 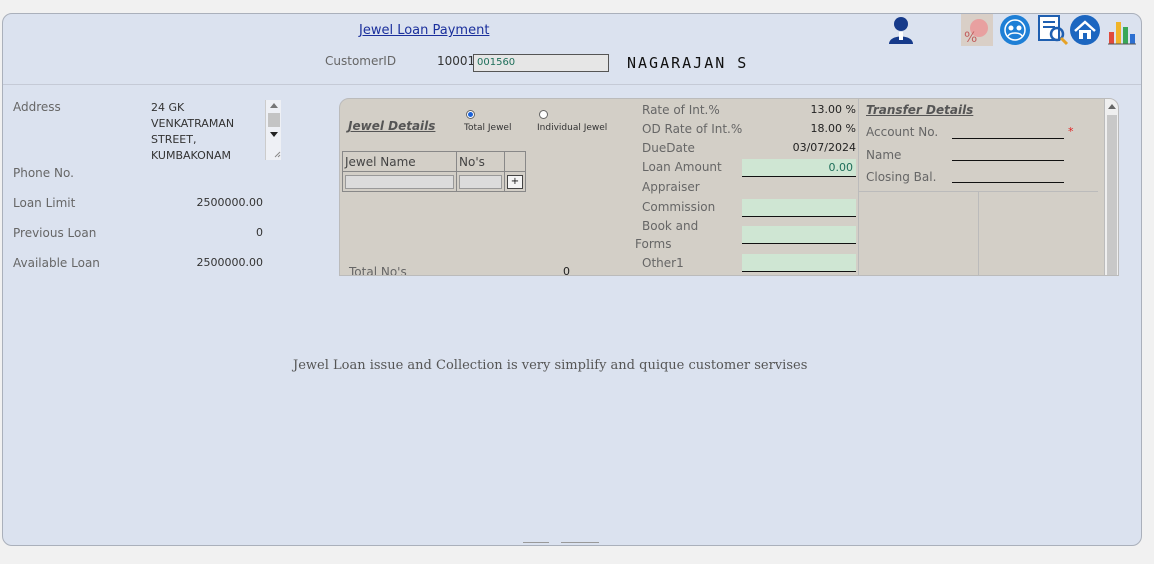 I want to click on closing-bal-input, so click(x=1008, y=176).